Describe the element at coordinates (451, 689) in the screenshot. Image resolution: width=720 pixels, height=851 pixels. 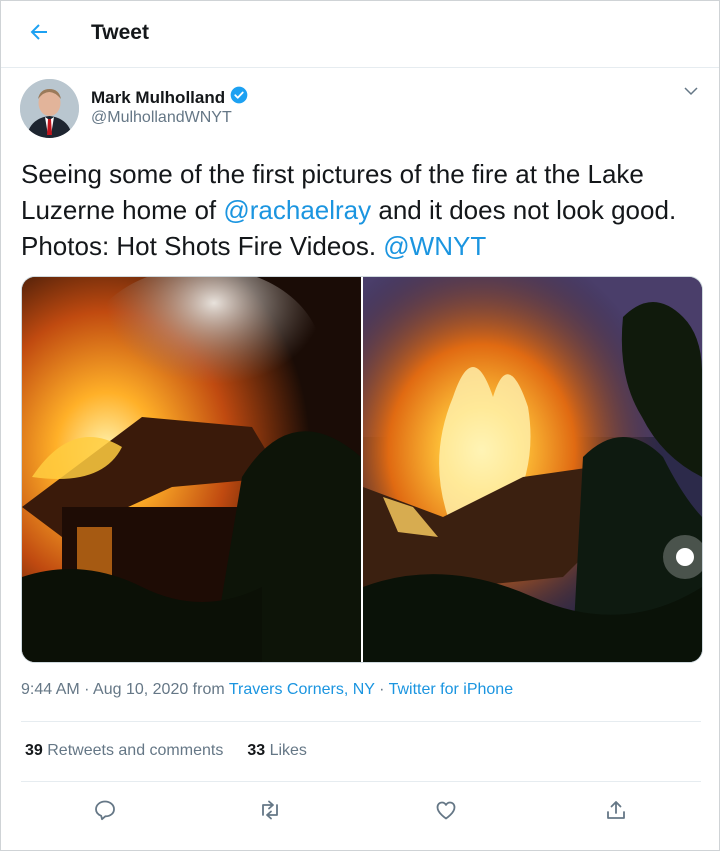
I see `tweet-source: Twitter for iPhone` at that location.